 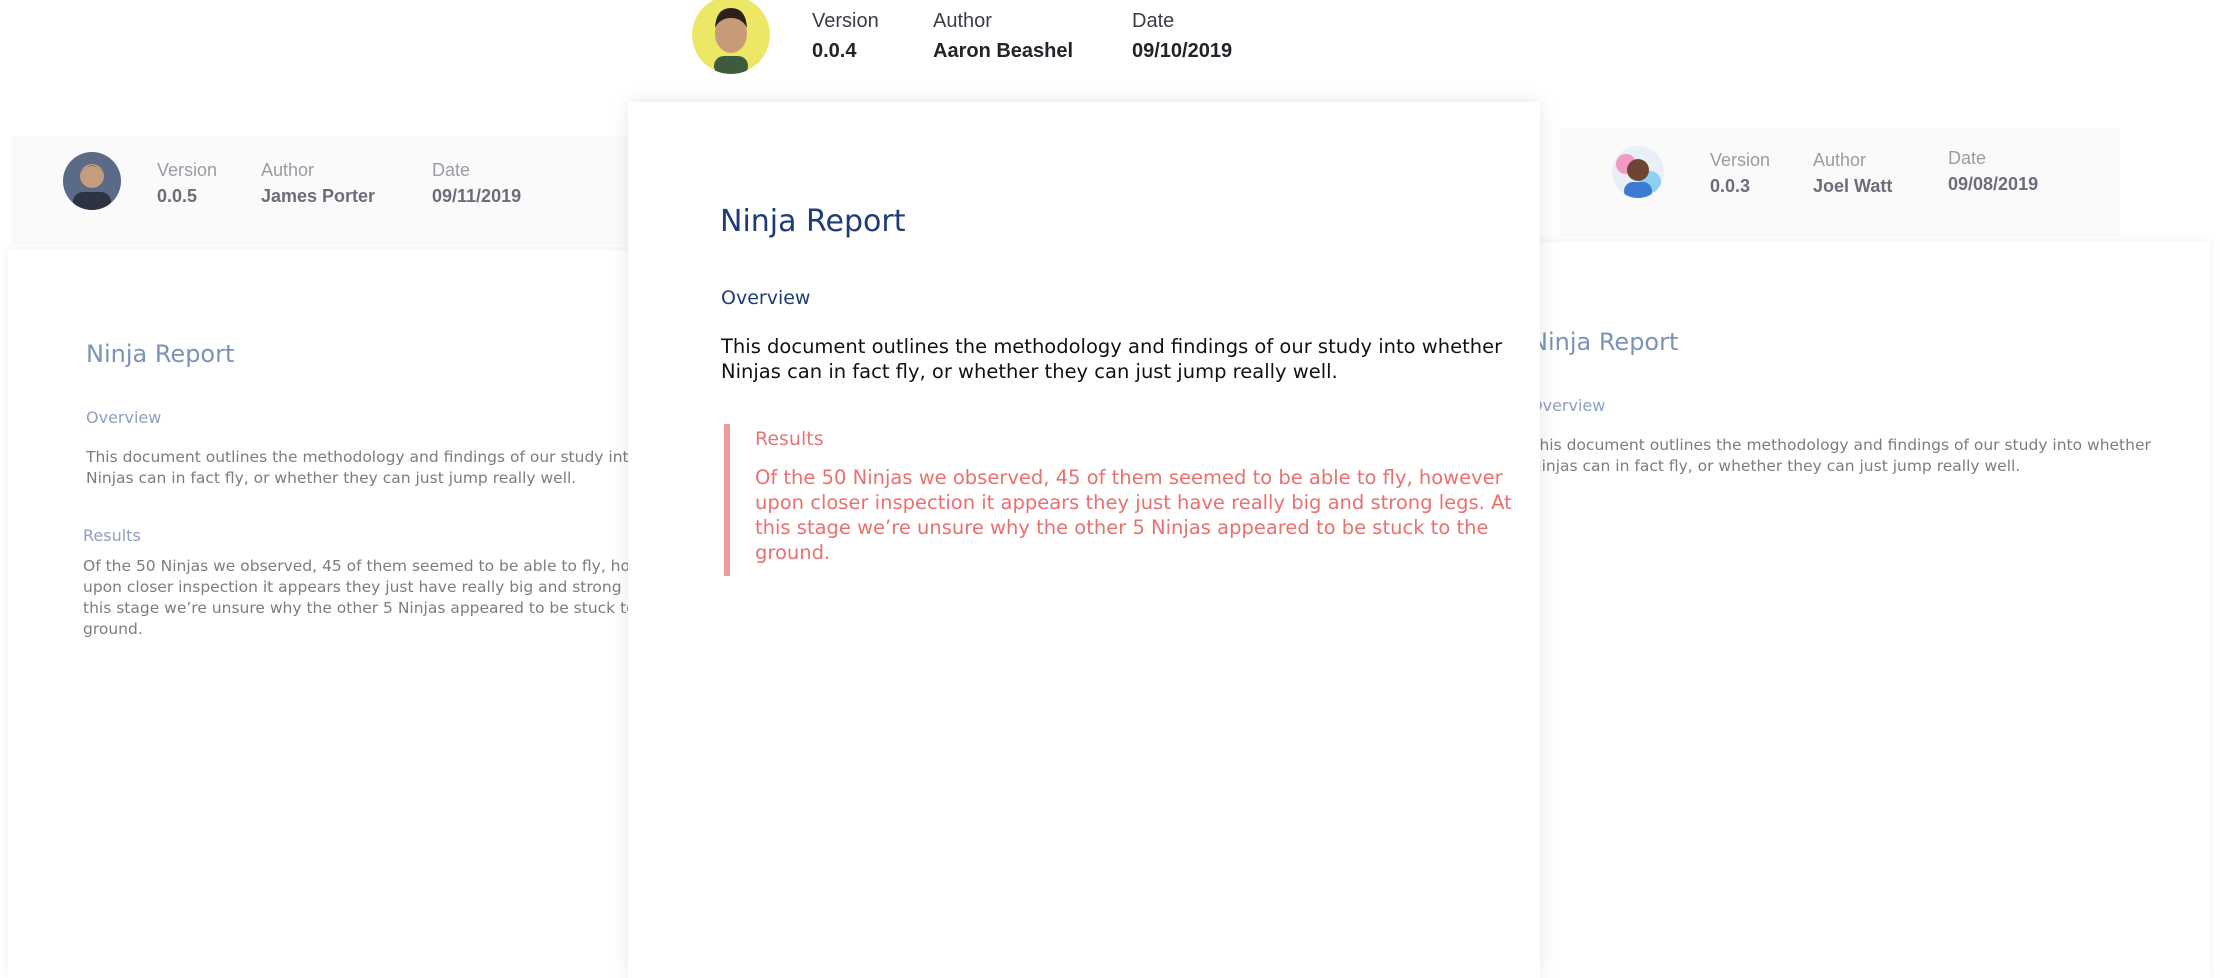 I want to click on author-avatar-aaron-beashel, so click(x=731, y=37).